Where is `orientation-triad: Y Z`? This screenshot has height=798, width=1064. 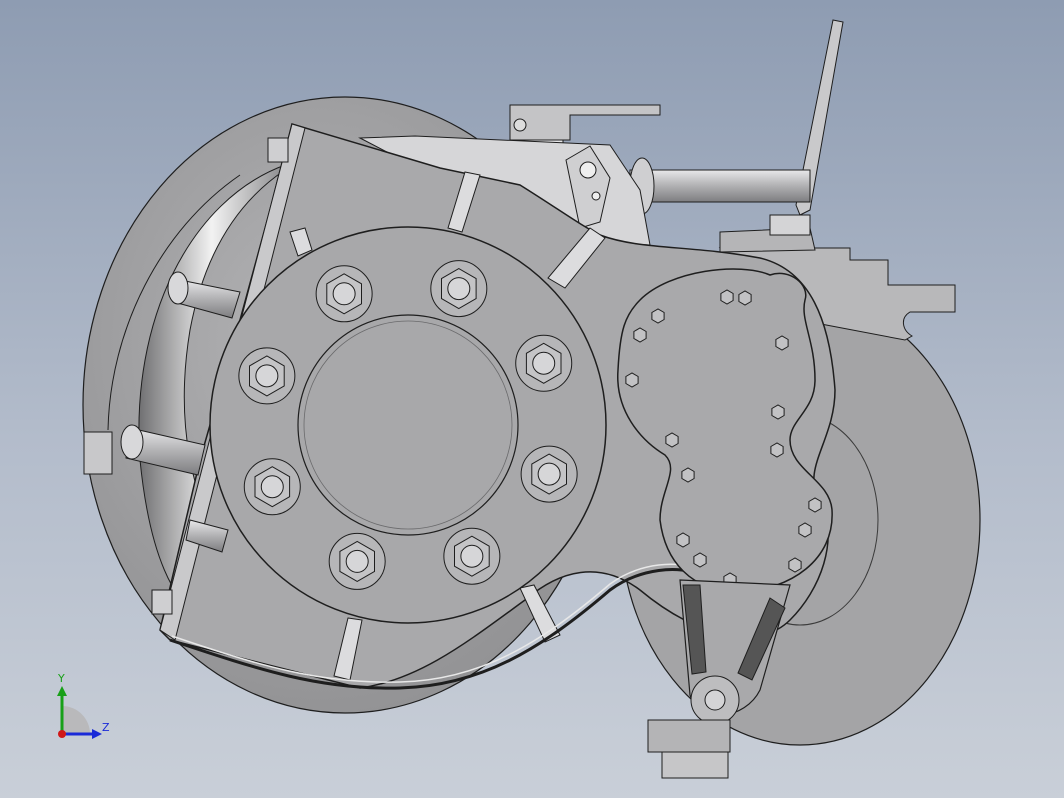 orientation-triad: Y Z is located at coordinates (85, 710).